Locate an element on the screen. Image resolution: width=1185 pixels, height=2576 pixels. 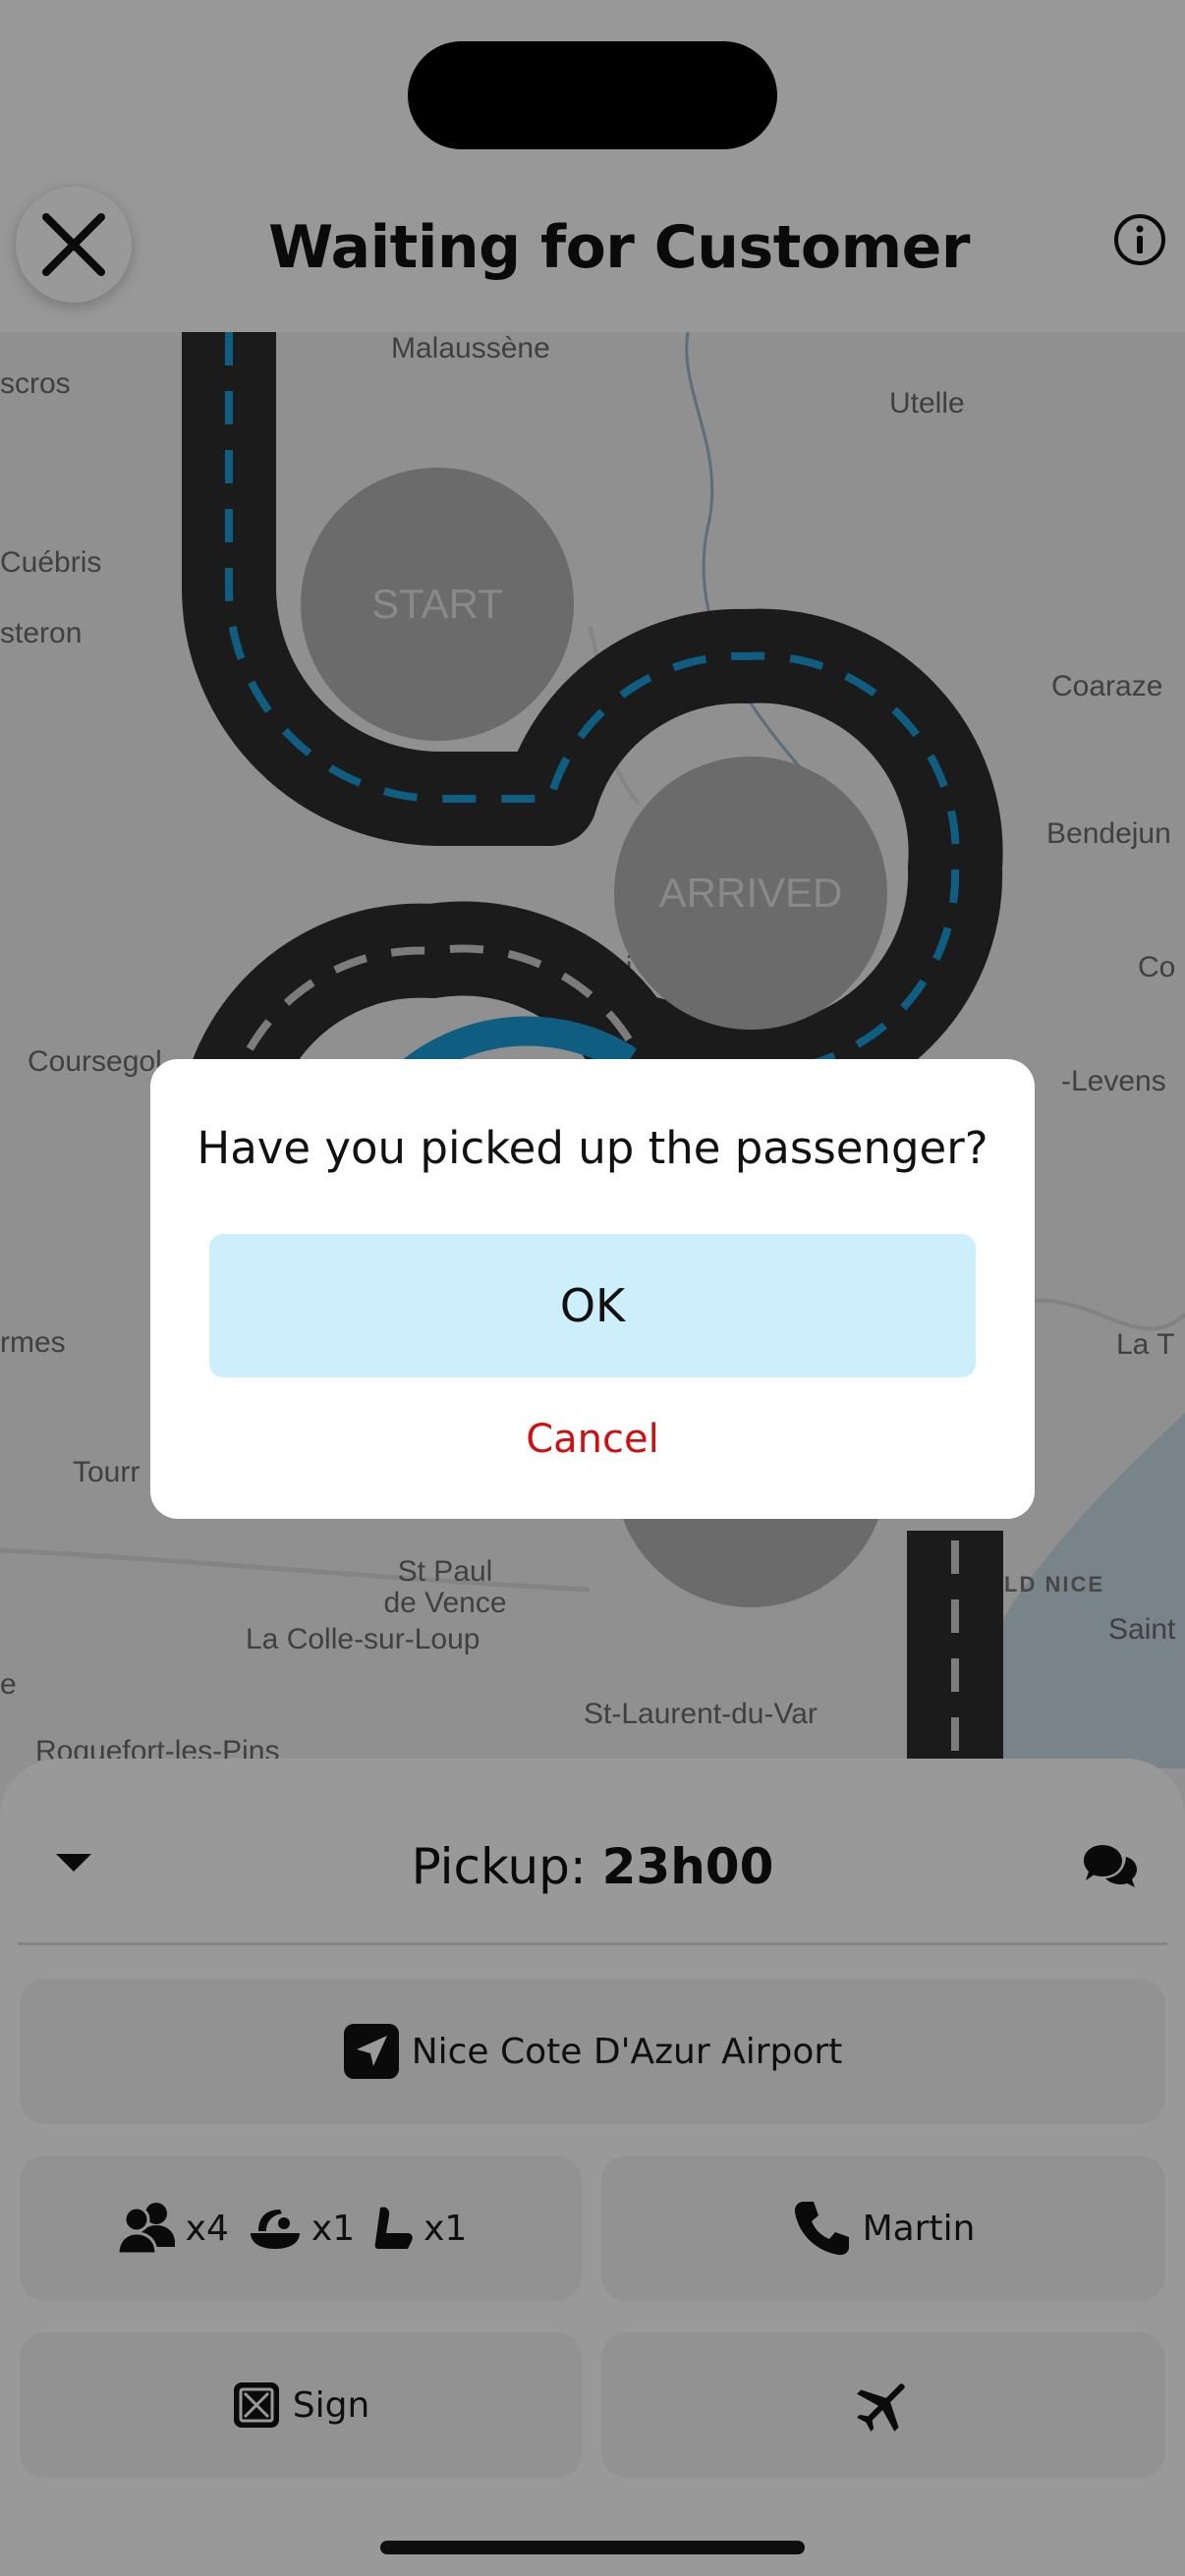
dialog-message: Have you picked up the passenger? is located at coordinates (592, 1148).